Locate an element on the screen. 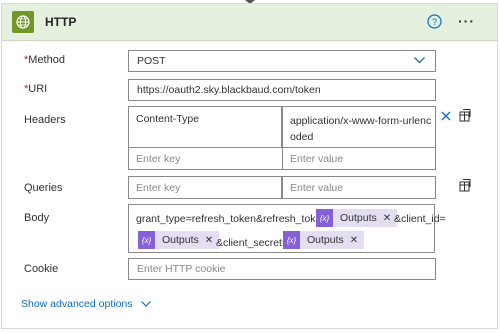 This screenshot has height=332, width=500. body-text-client-id: &client_id= is located at coordinates (420, 219).